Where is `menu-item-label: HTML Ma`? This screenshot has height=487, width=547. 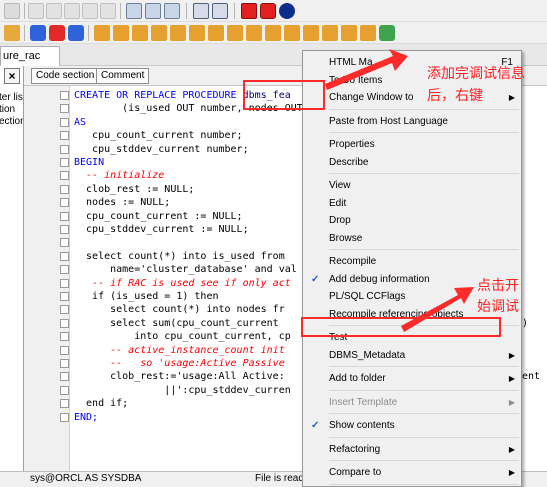
menu-item-label: HTML Ma is located at coordinates (351, 62).